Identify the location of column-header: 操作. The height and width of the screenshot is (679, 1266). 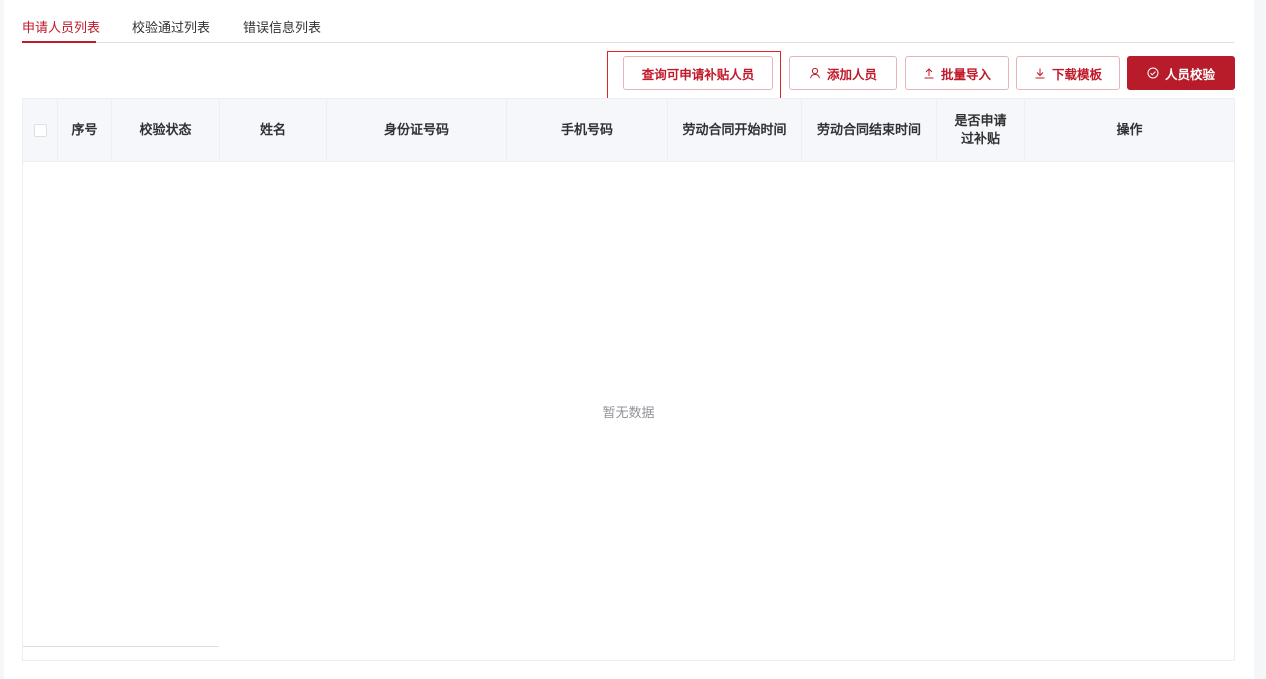
(1129, 130).